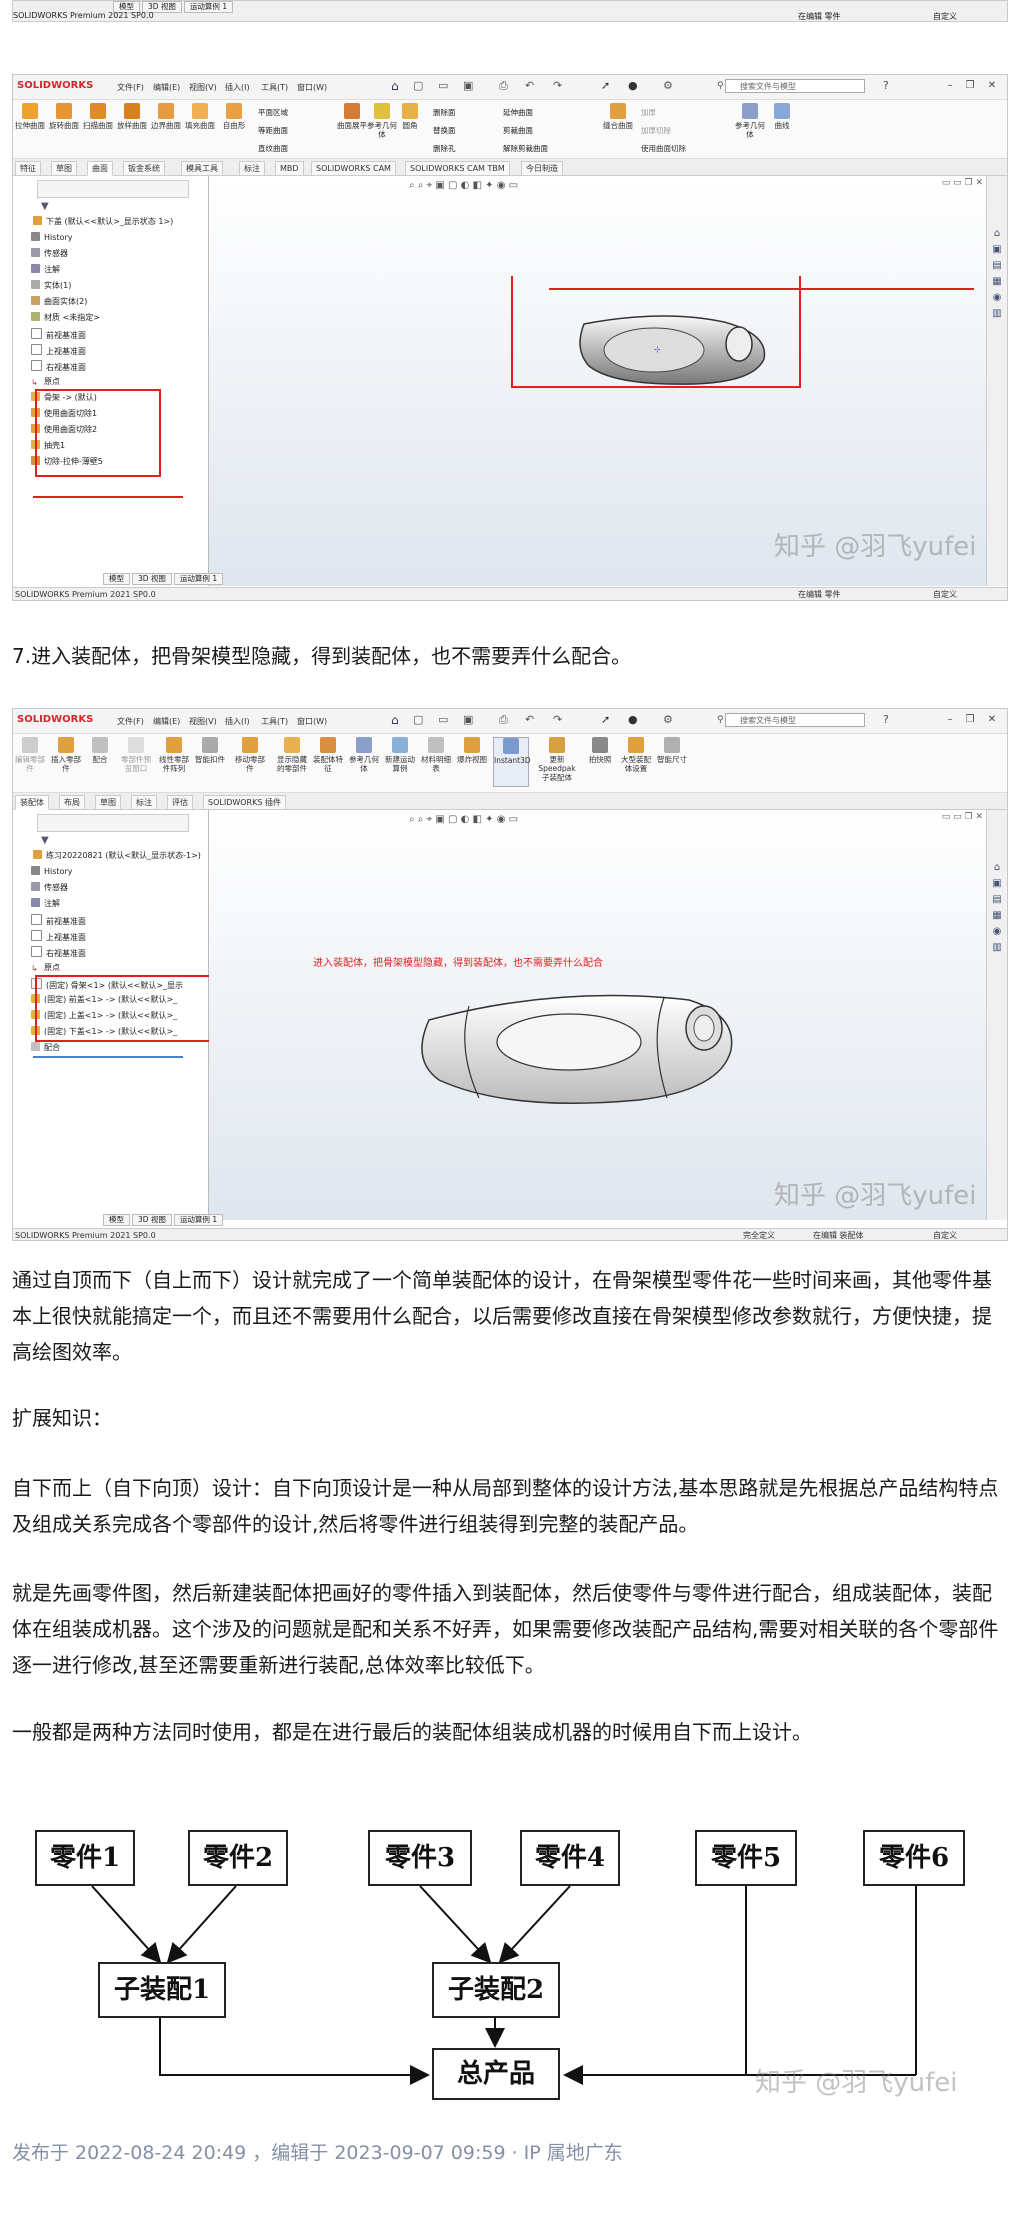 This screenshot has width=1020, height=2229. Describe the element at coordinates (136, 755) in the screenshot. I see `component-preview-tool: 零部件预览窗口` at that location.